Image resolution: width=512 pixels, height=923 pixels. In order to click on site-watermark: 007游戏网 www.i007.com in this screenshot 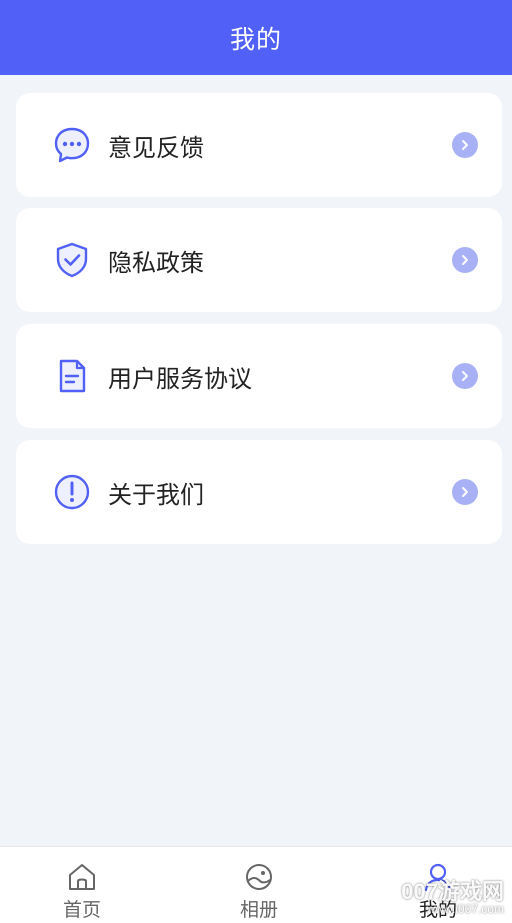, I will do `click(452, 897)`.